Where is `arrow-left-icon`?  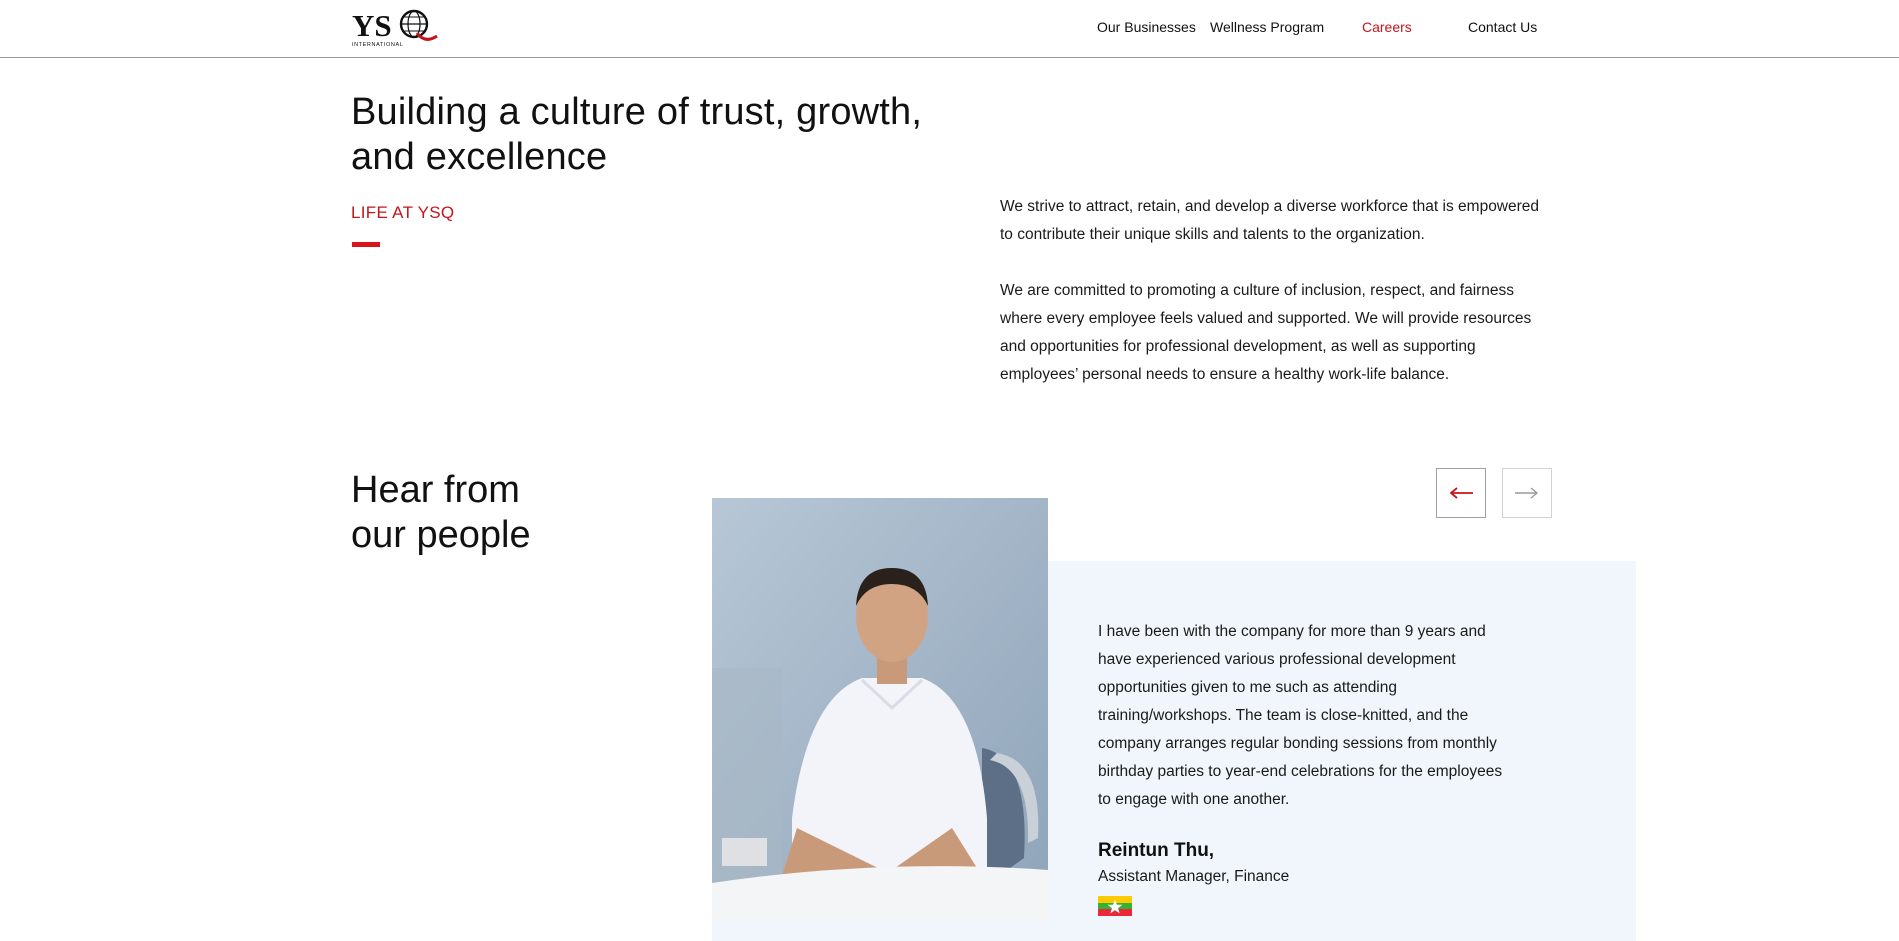 arrow-left-icon is located at coordinates (1461, 493).